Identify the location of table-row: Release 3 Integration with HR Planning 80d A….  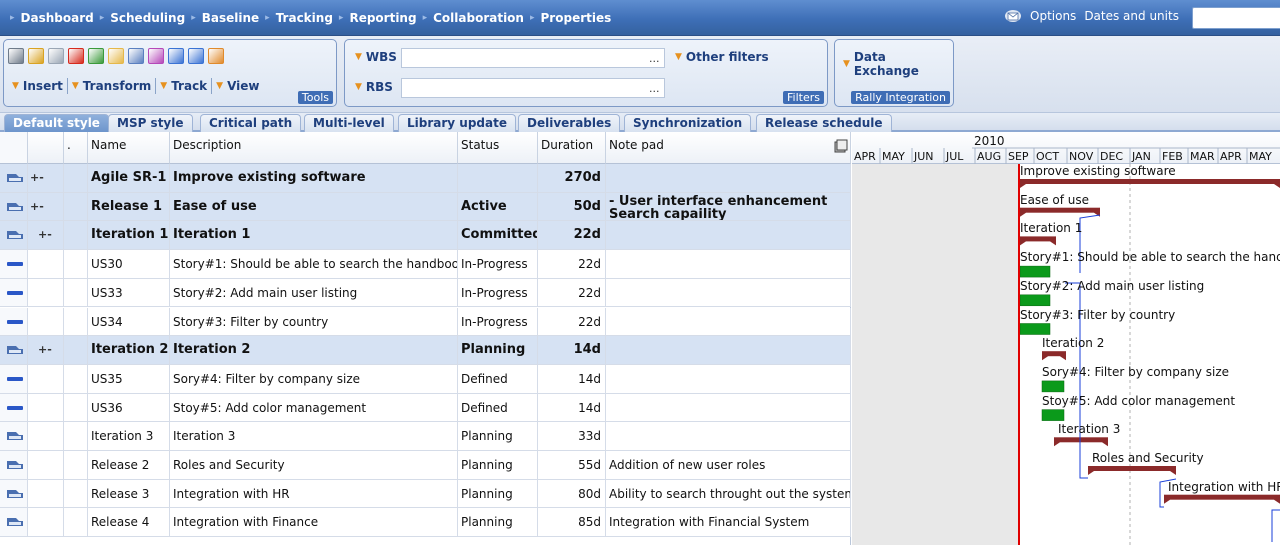
(425, 494).